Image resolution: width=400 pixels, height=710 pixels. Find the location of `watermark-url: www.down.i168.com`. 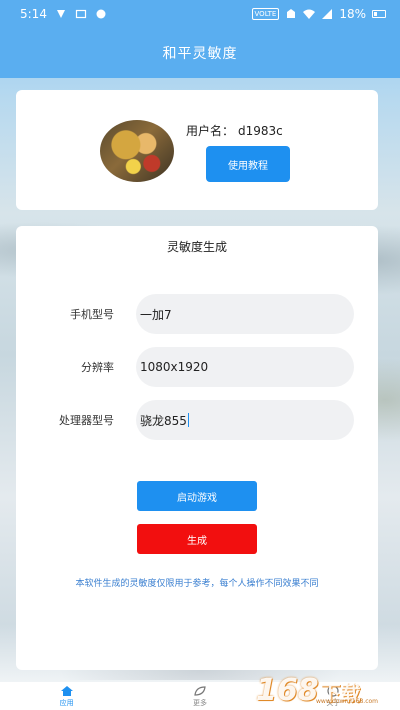

watermark-url: www.down.i168.com is located at coordinates (347, 701).